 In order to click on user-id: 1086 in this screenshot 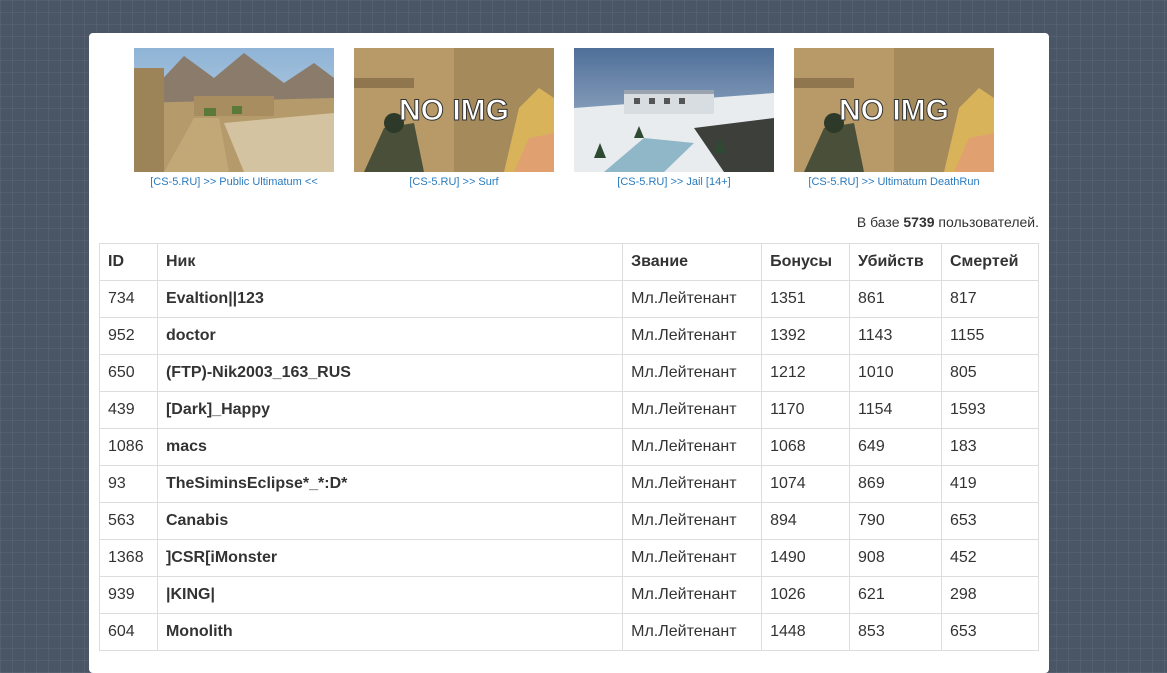, I will do `click(128, 447)`.